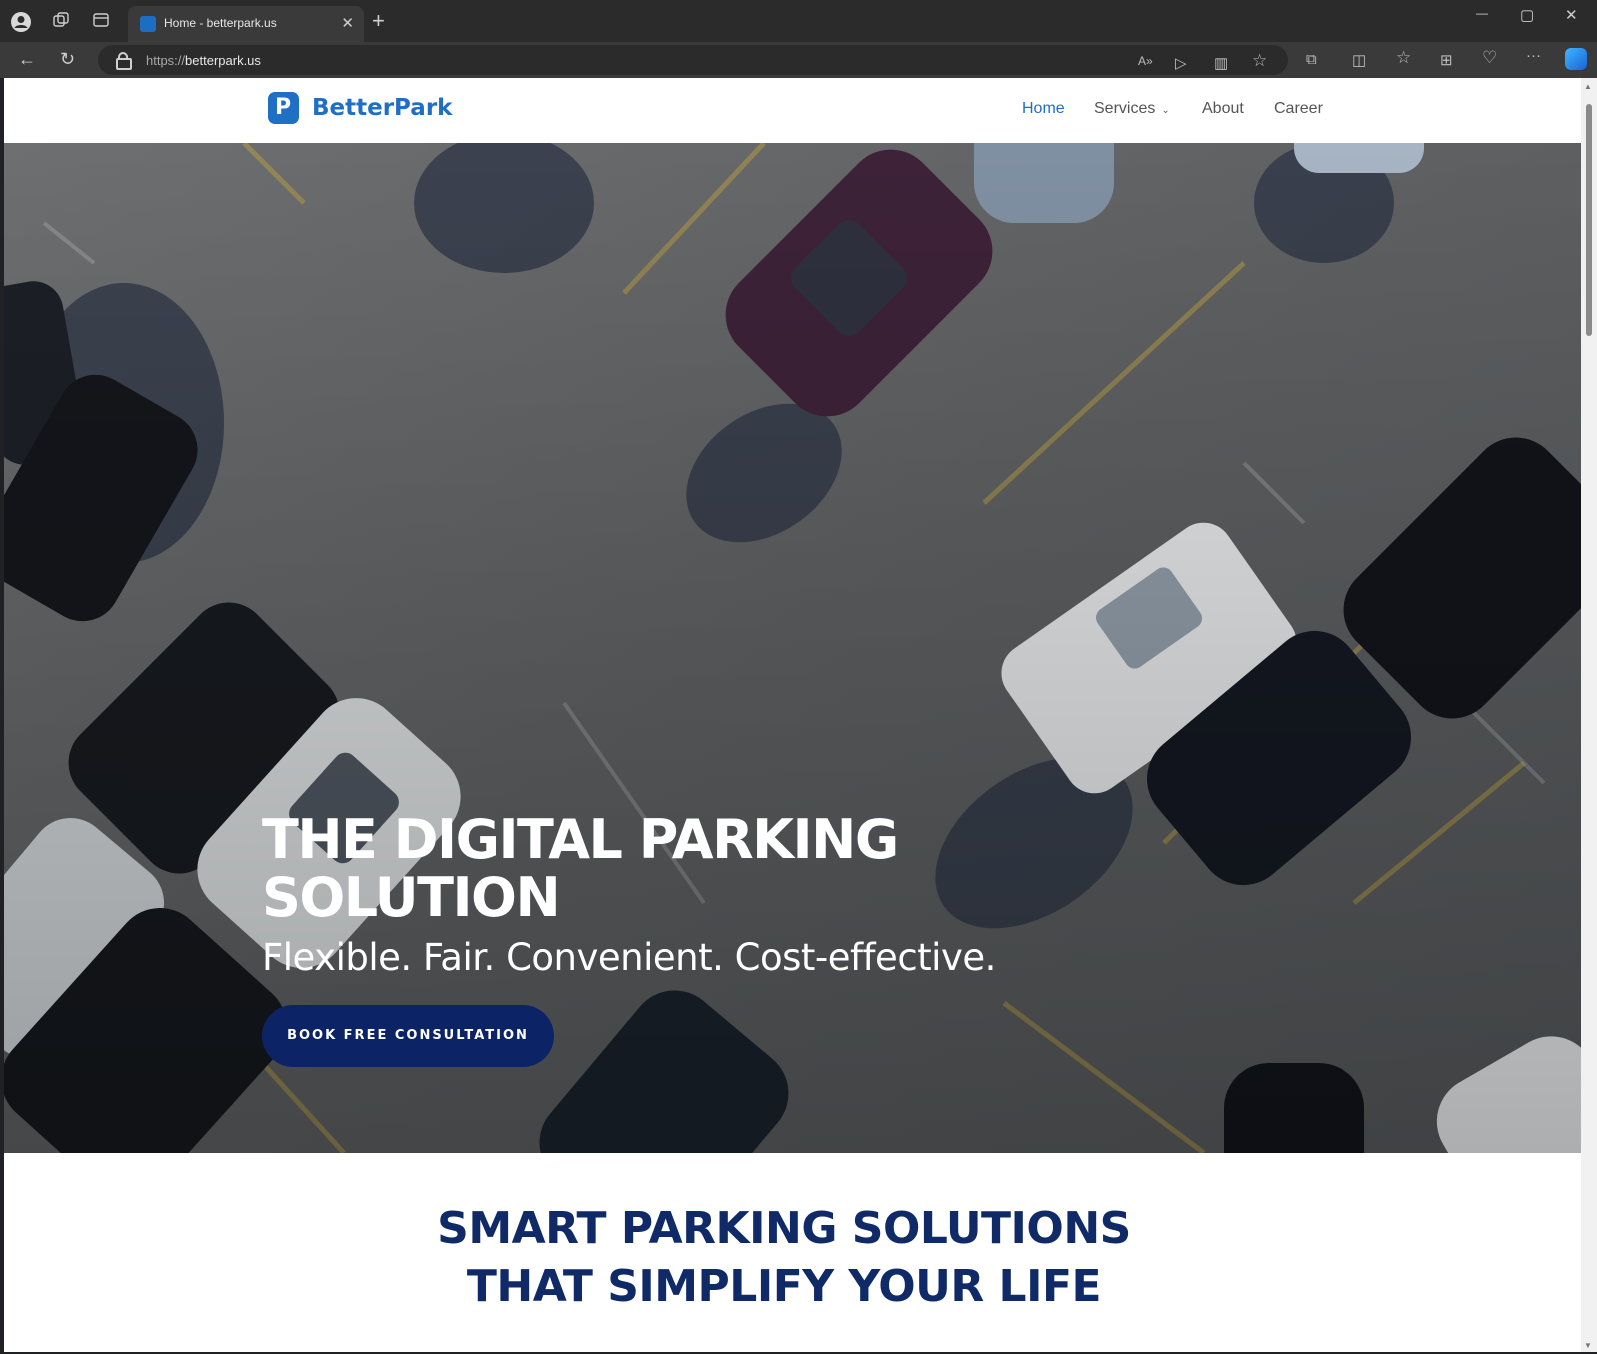 The width and height of the screenshot is (1597, 1354). Describe the element at coordinates (580, 839) in the screenshot. I see `hero-title-line-1: THE DIGITAL PARKING` at that location.